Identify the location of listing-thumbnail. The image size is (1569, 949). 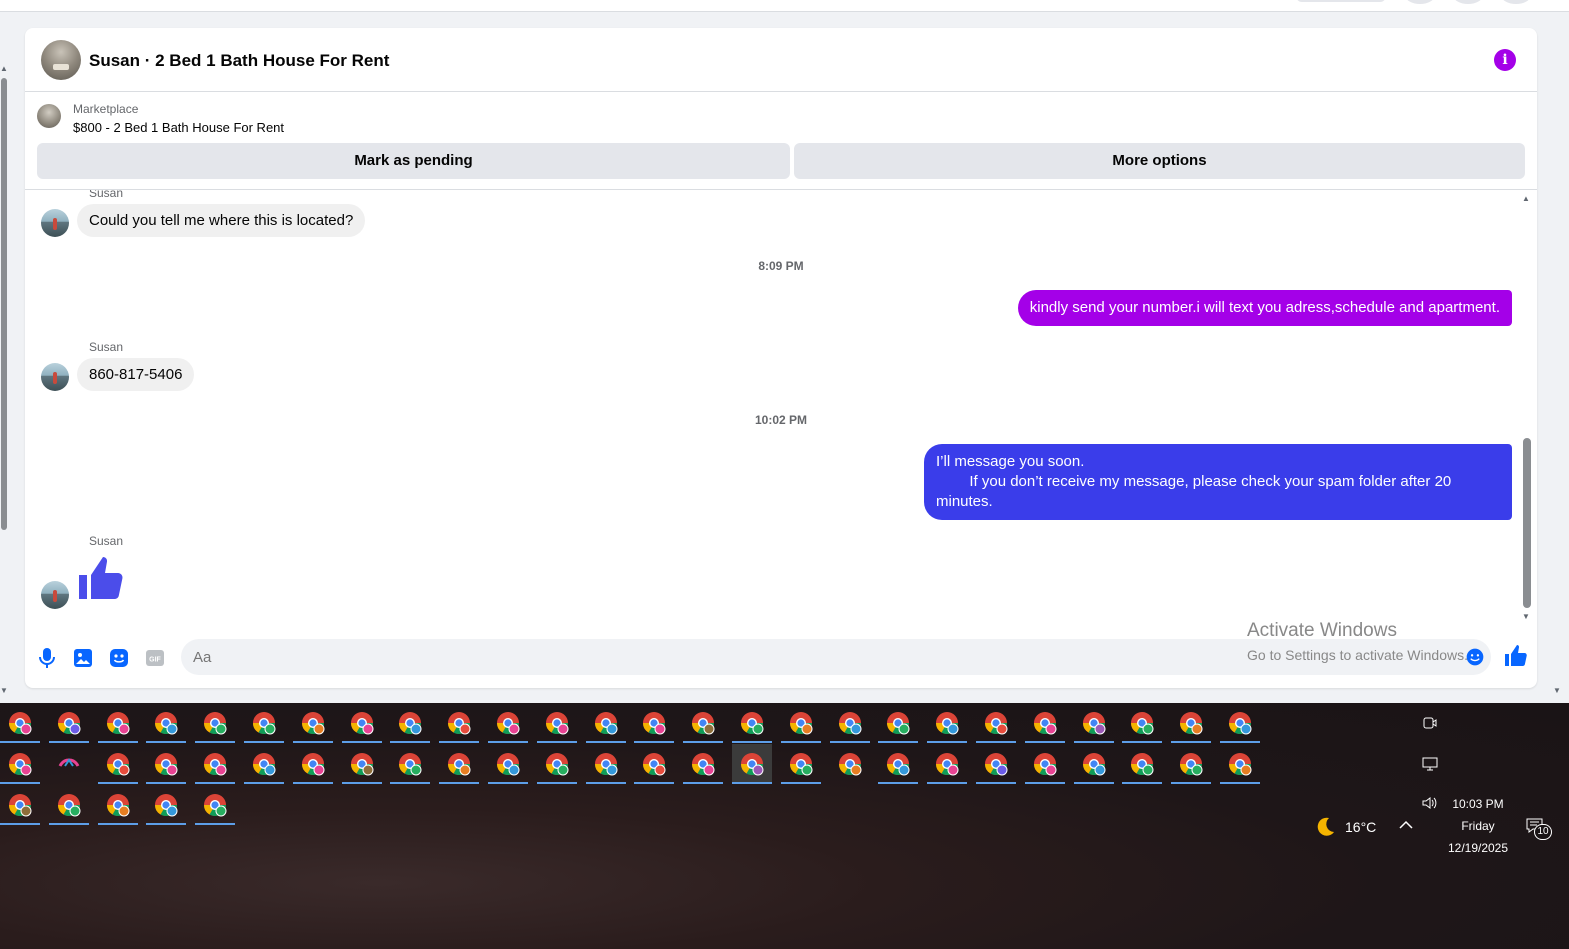
(49, 116).